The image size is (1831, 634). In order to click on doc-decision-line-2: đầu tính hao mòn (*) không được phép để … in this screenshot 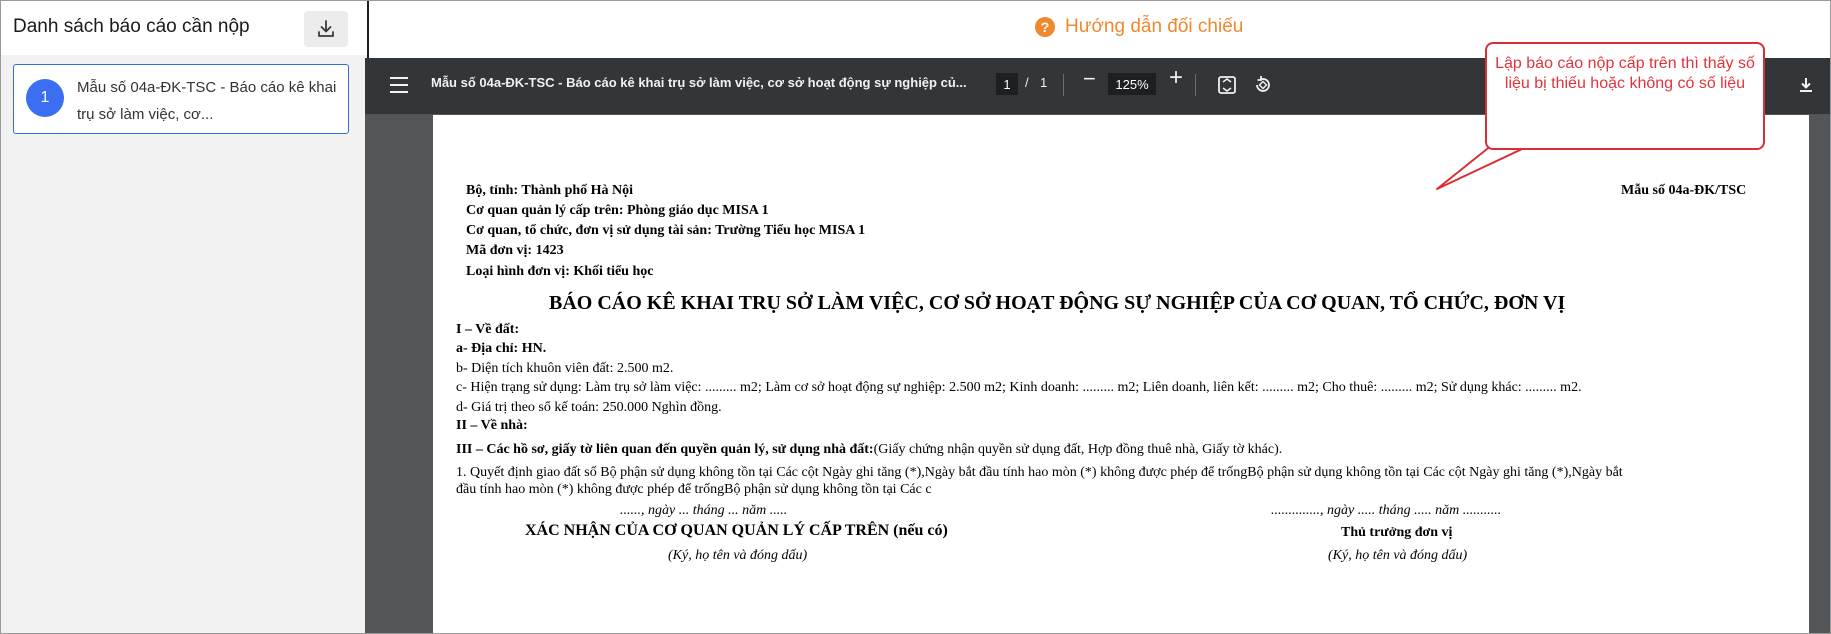, I will do `click(694, 489)`.